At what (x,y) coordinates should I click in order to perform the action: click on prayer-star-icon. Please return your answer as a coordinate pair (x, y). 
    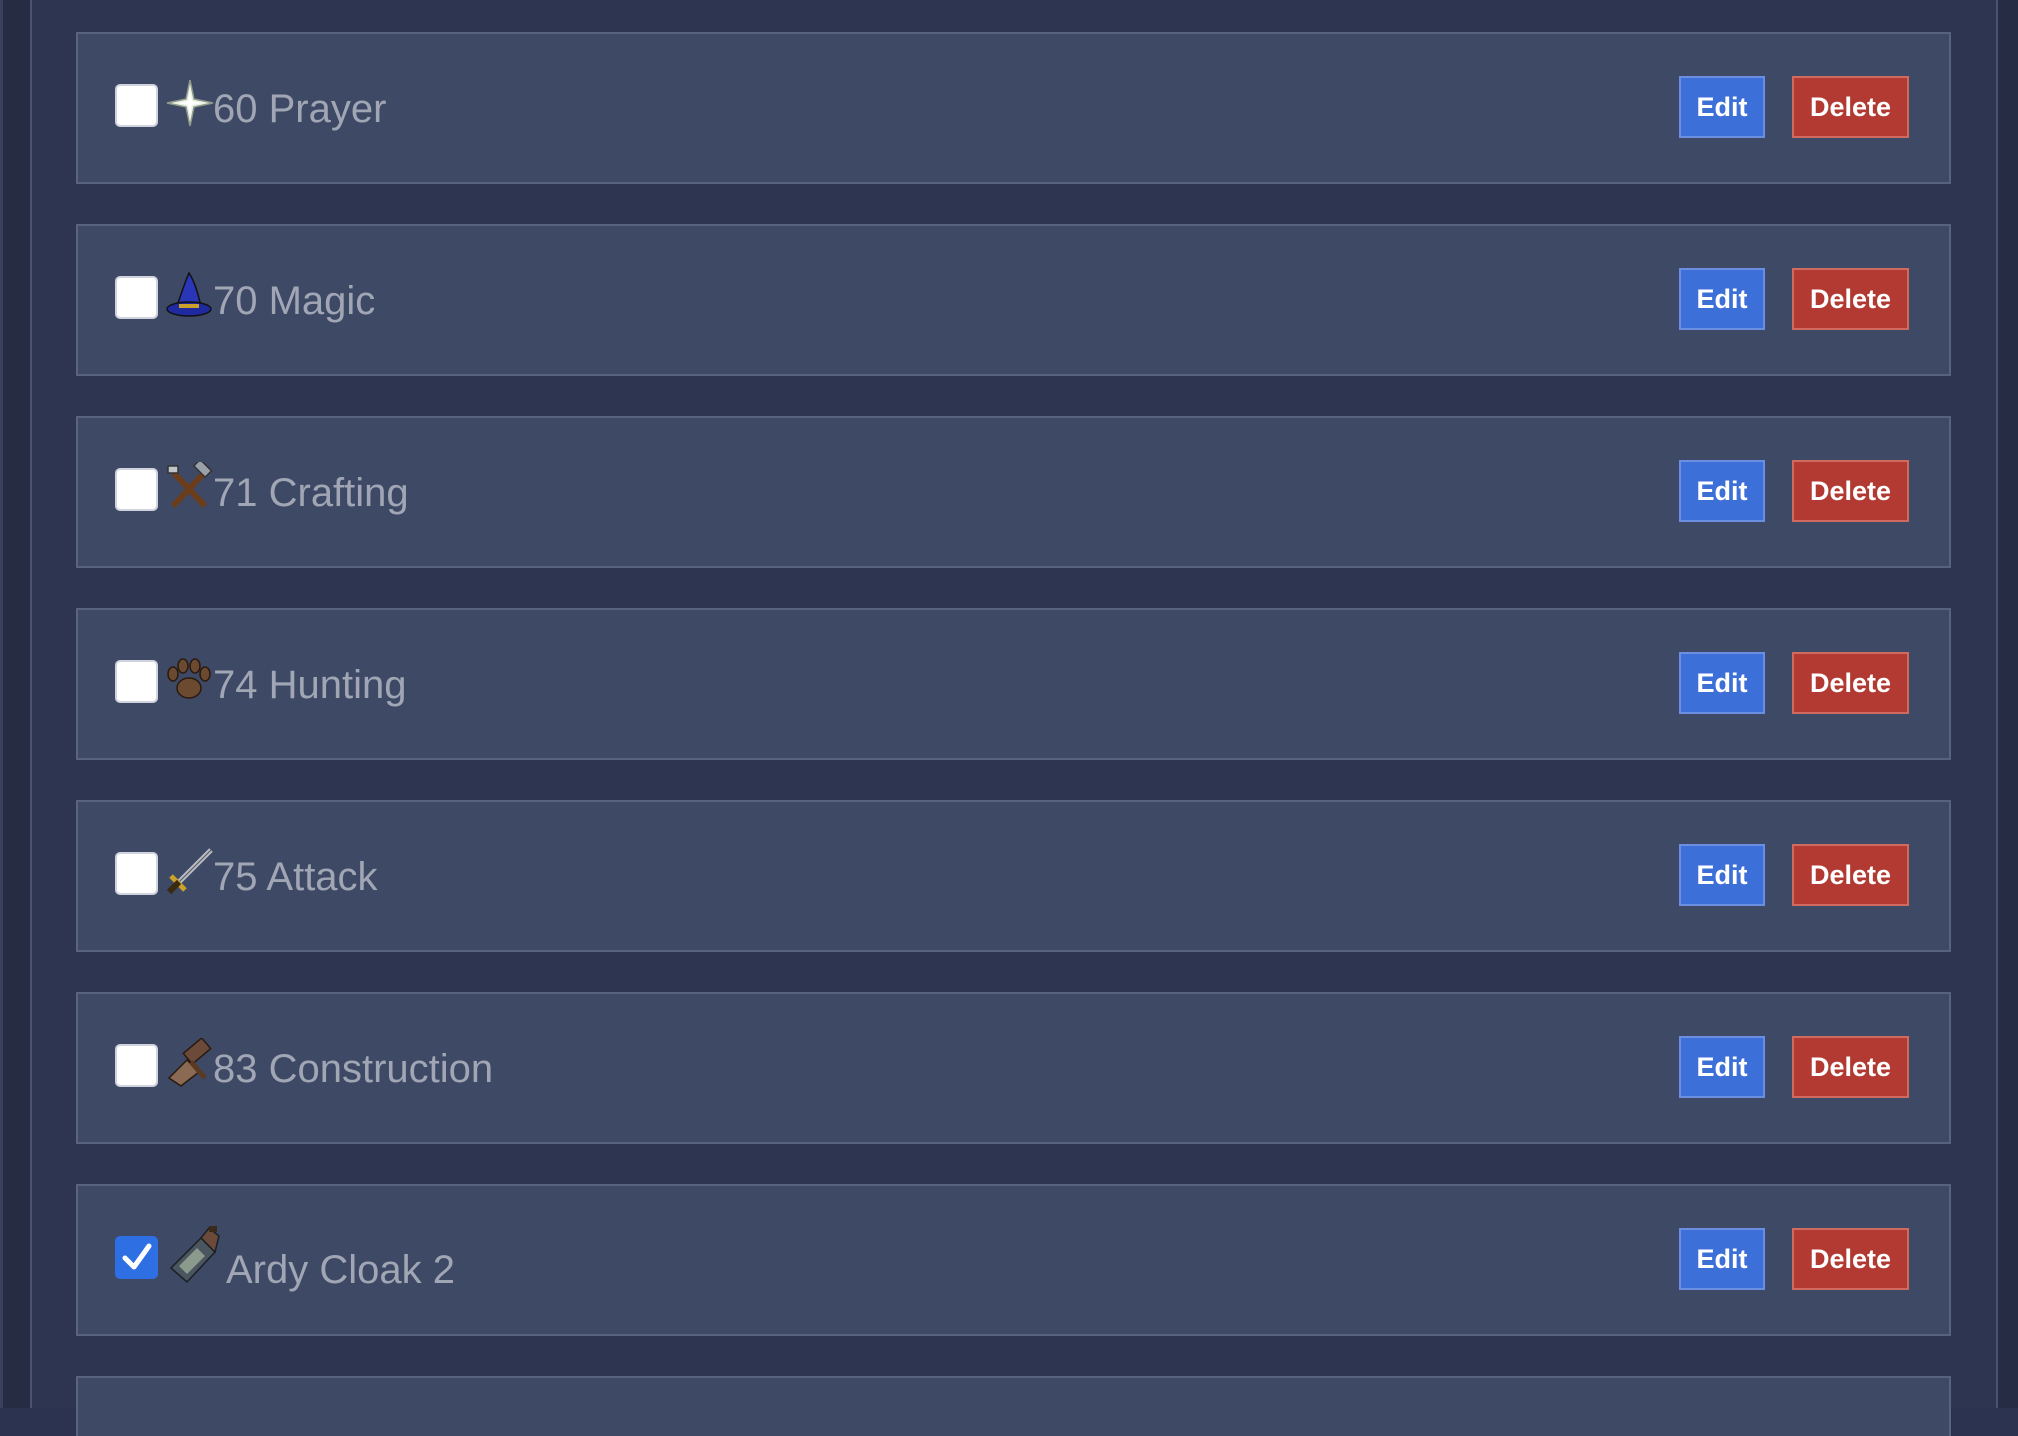
    Looking at the image, I should click on (190, 103).